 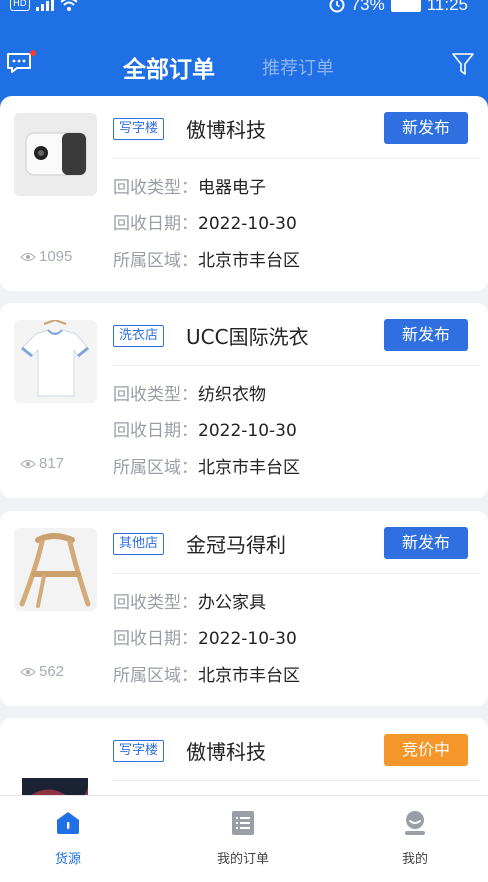 I want to click on alarm-icon, so click(x=337, y=6).